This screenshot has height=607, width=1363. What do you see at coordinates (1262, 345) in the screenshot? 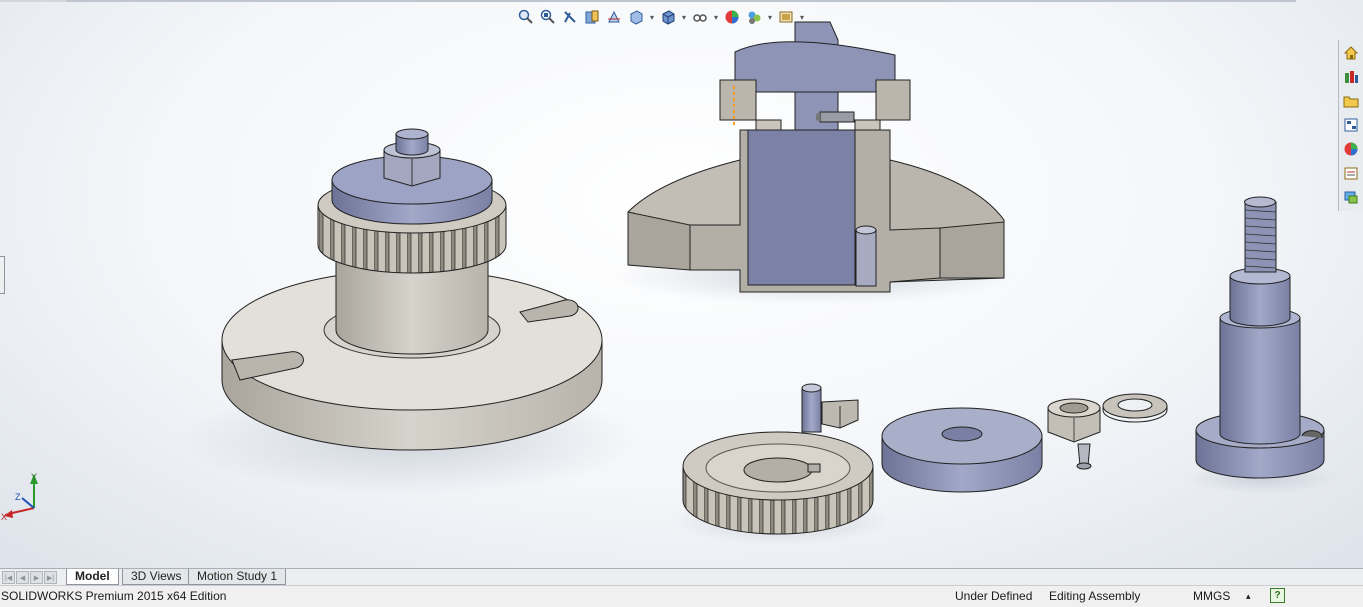
I see `part-shaft` at bounding box center [1262, 345].